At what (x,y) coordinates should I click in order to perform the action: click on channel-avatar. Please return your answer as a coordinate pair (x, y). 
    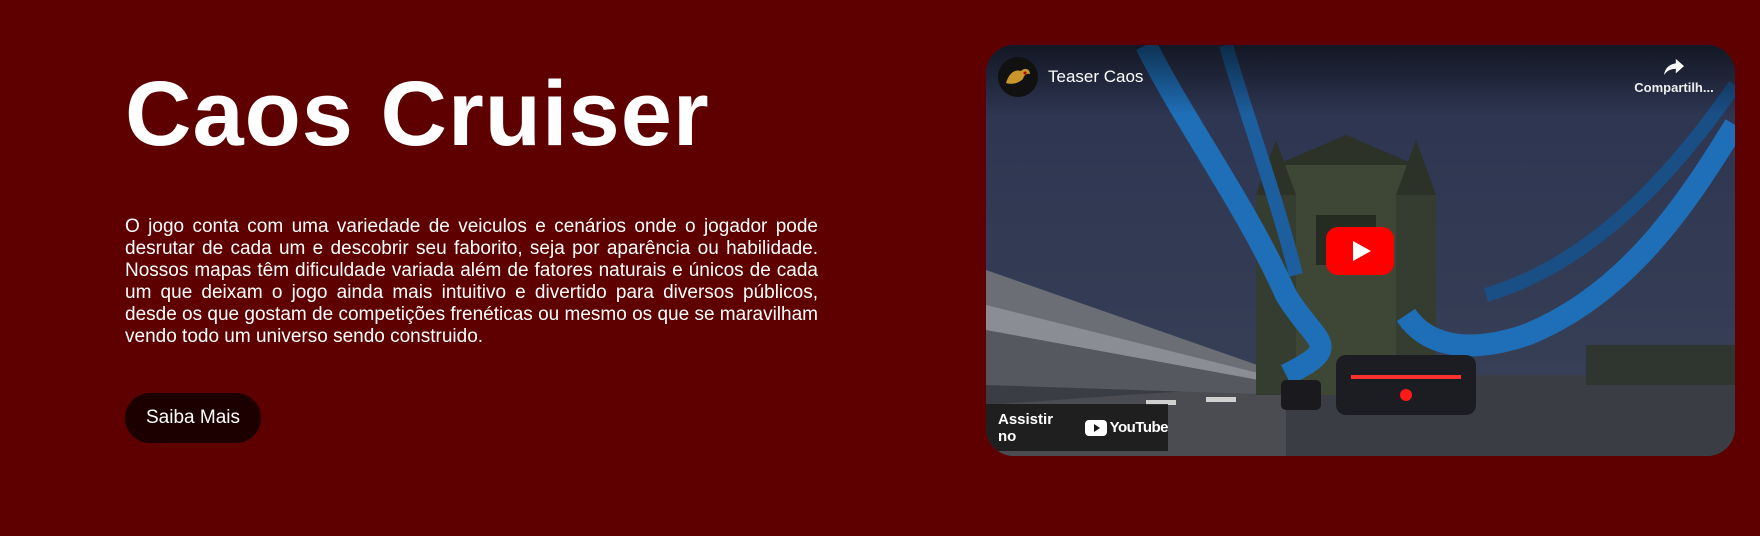
    Looking at the image, I should click on (1018, 77).